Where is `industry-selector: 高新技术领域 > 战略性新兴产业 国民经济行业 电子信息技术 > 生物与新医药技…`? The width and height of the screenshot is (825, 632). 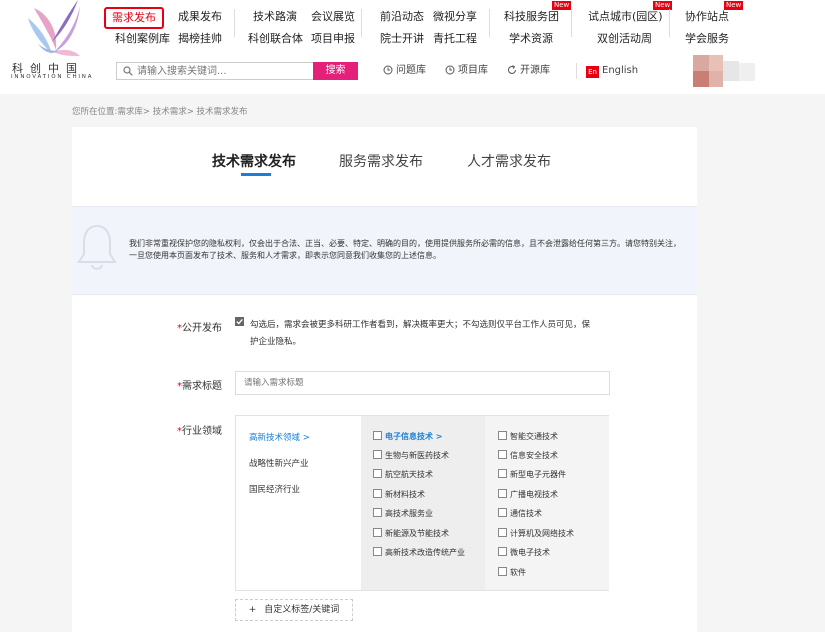
industry-selector: 高新技术领域 > 战略性新兴产业 国民经济行业 电子信息技术 > 生物与新医药技… is located at coordinates (422, 503).